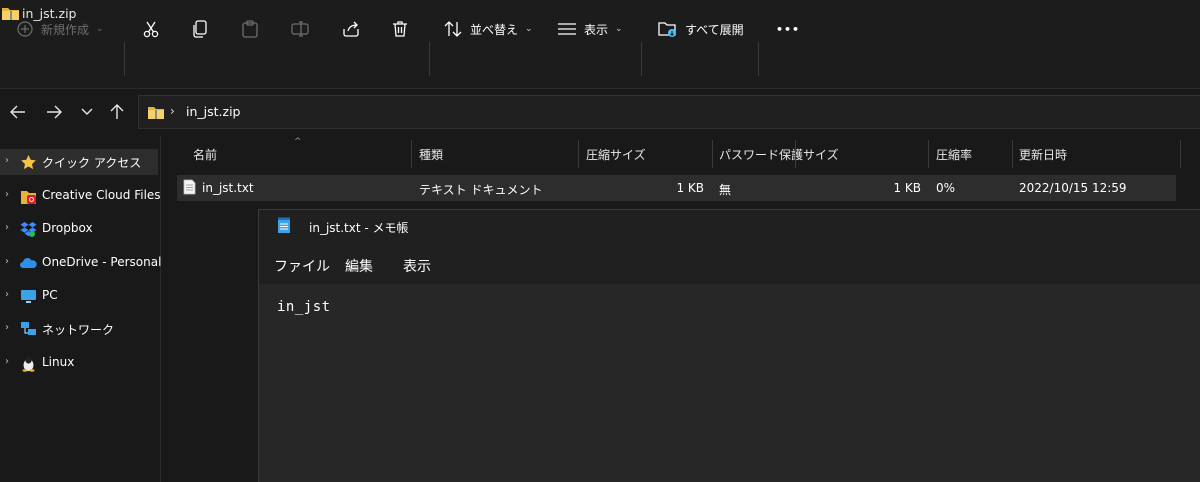  I want to click on paste-button, so click(250, 29).